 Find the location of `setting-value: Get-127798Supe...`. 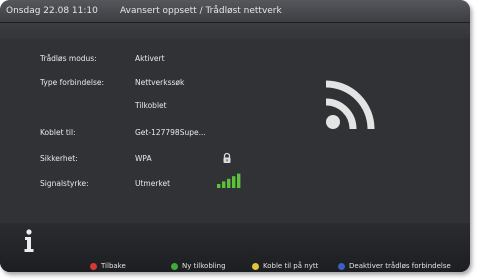

setting-value: Get-127798Supe... is located at coordinates (170, 132).